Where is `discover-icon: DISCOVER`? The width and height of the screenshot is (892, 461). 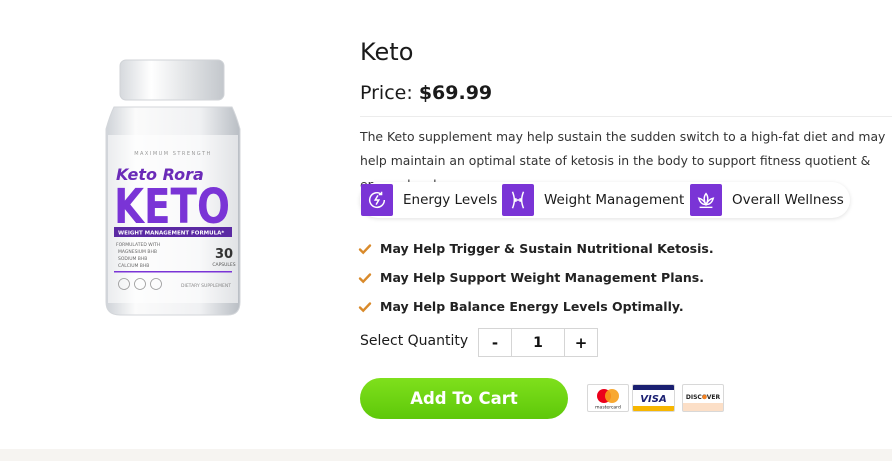 discover-icon: DISCOVER is located at coordinates (703, 398).